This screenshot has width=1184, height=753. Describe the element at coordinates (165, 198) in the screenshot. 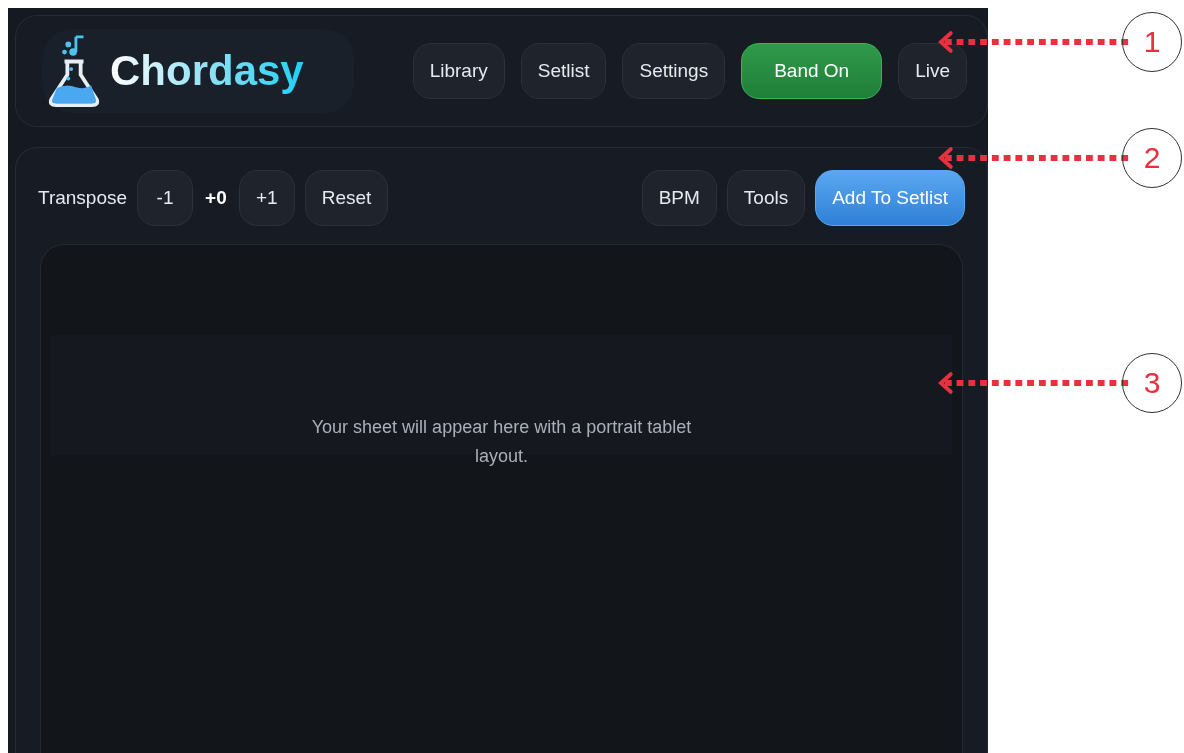

I see `transpose-down-button: -1` at that location.